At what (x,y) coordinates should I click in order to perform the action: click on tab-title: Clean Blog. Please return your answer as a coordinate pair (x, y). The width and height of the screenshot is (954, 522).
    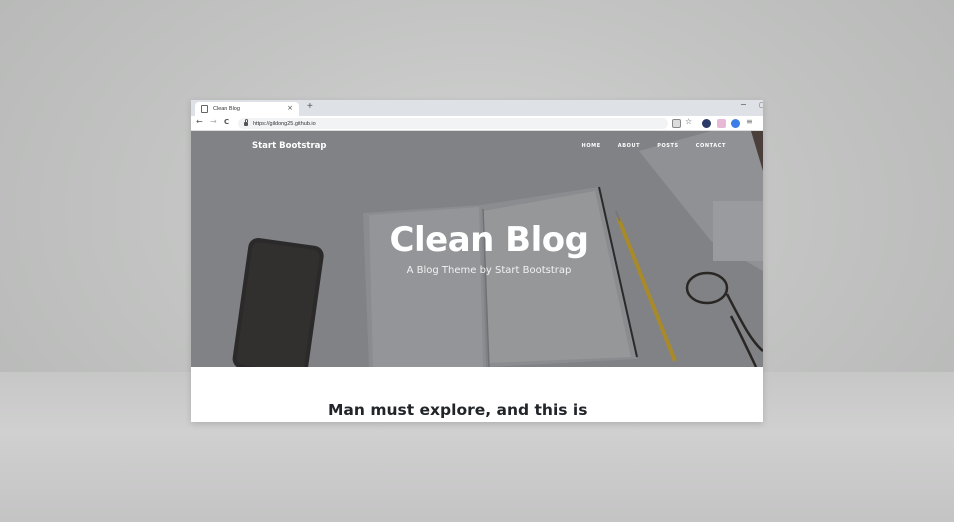
    Looking at the image, I should click on (226, 109).